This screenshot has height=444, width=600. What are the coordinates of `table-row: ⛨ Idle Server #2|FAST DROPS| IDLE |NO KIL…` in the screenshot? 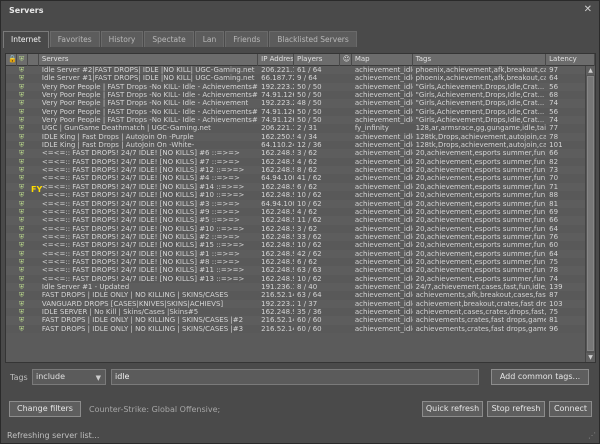 It's located at (300, 70).